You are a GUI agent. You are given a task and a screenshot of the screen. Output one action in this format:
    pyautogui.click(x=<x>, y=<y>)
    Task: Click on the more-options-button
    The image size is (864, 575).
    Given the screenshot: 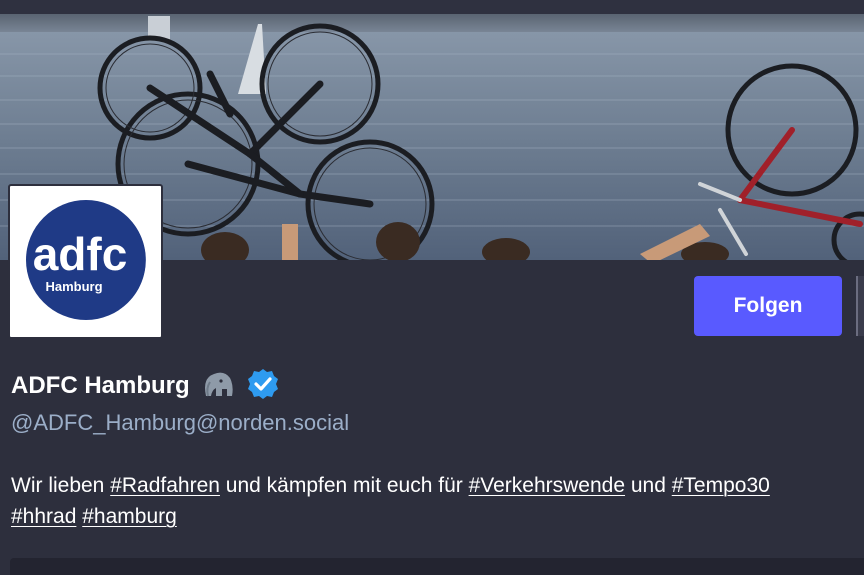 What is the action you would take?
    pyautogui.click(x=860, y=306)
    